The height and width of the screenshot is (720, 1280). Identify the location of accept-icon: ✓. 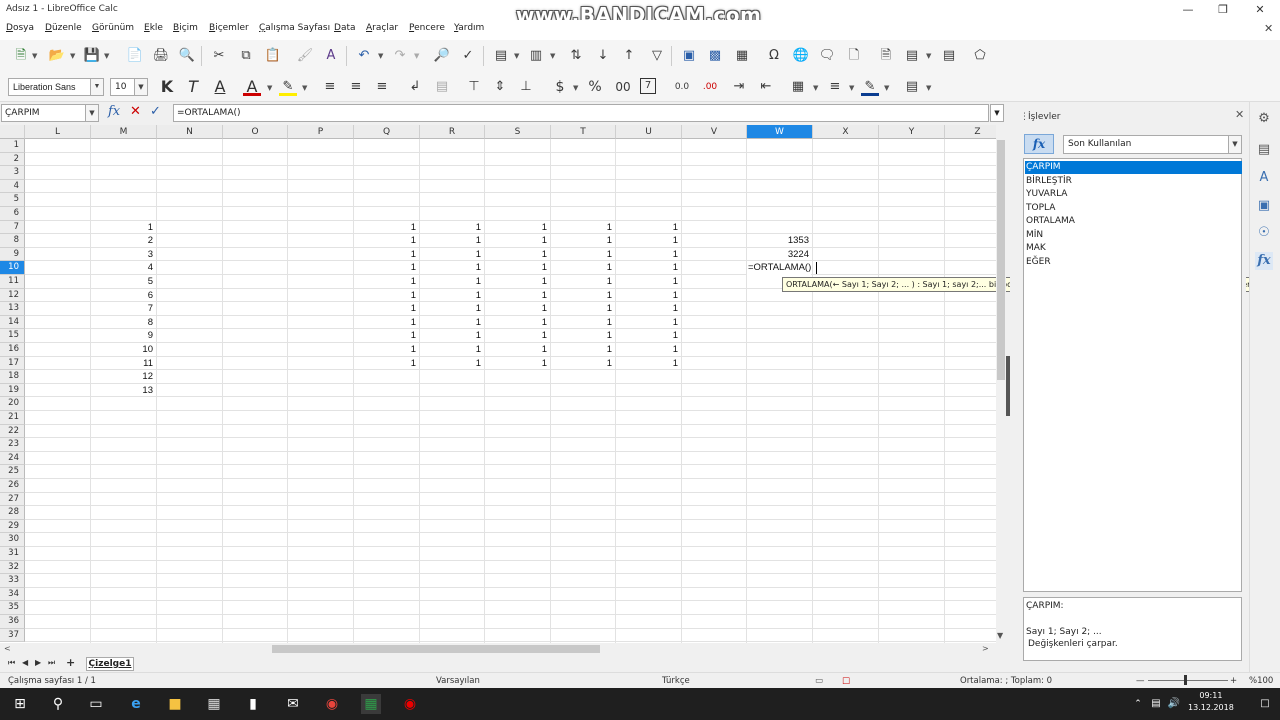
(155, 111).